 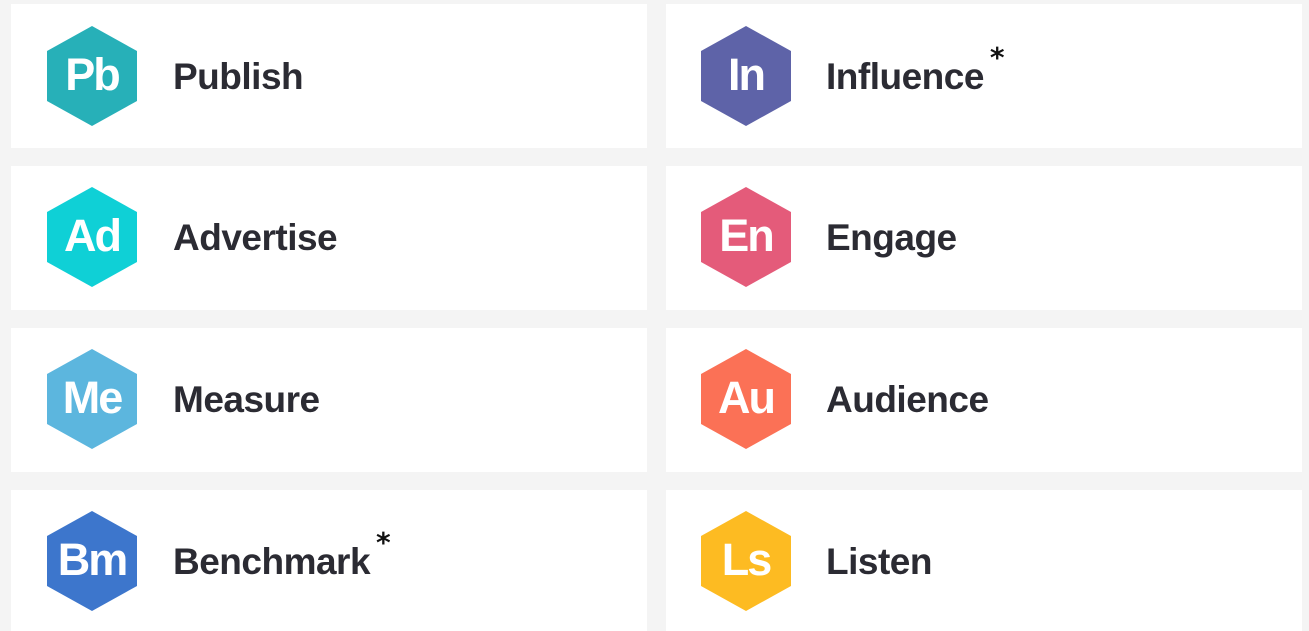 I want to click on measure-icon: Me, so click(x=92, y=399).